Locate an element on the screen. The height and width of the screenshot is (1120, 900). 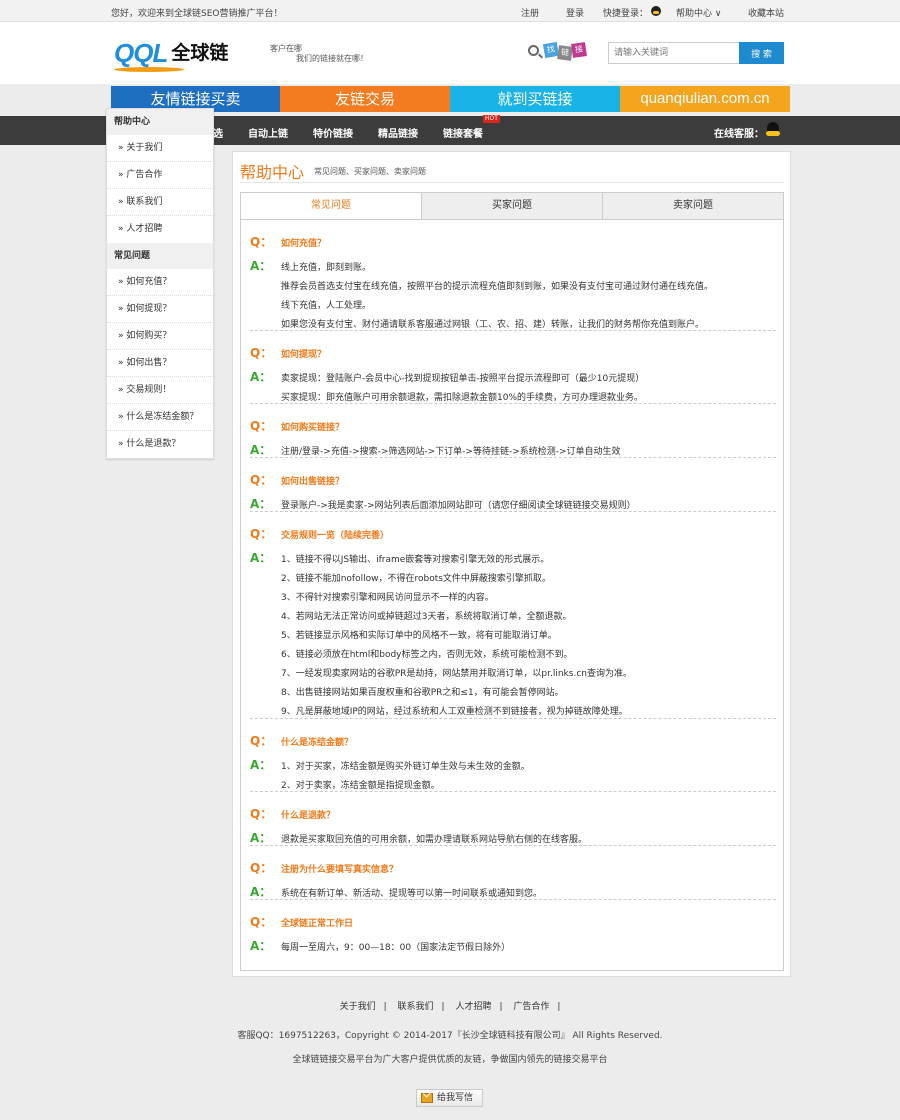
sidebar-item-buy: » 如何购买？ is located at coordinates (160, 336).